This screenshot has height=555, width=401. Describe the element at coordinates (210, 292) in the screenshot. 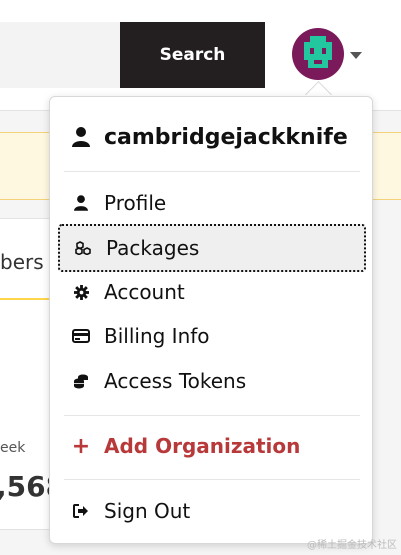

I see `menu-item-account: Account` at that location.